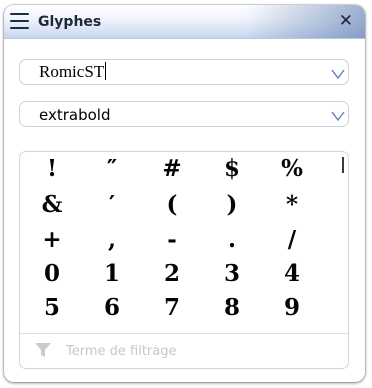 This screenshot has height=388, width=372. I want to click on text-caret, so click(106, 71).